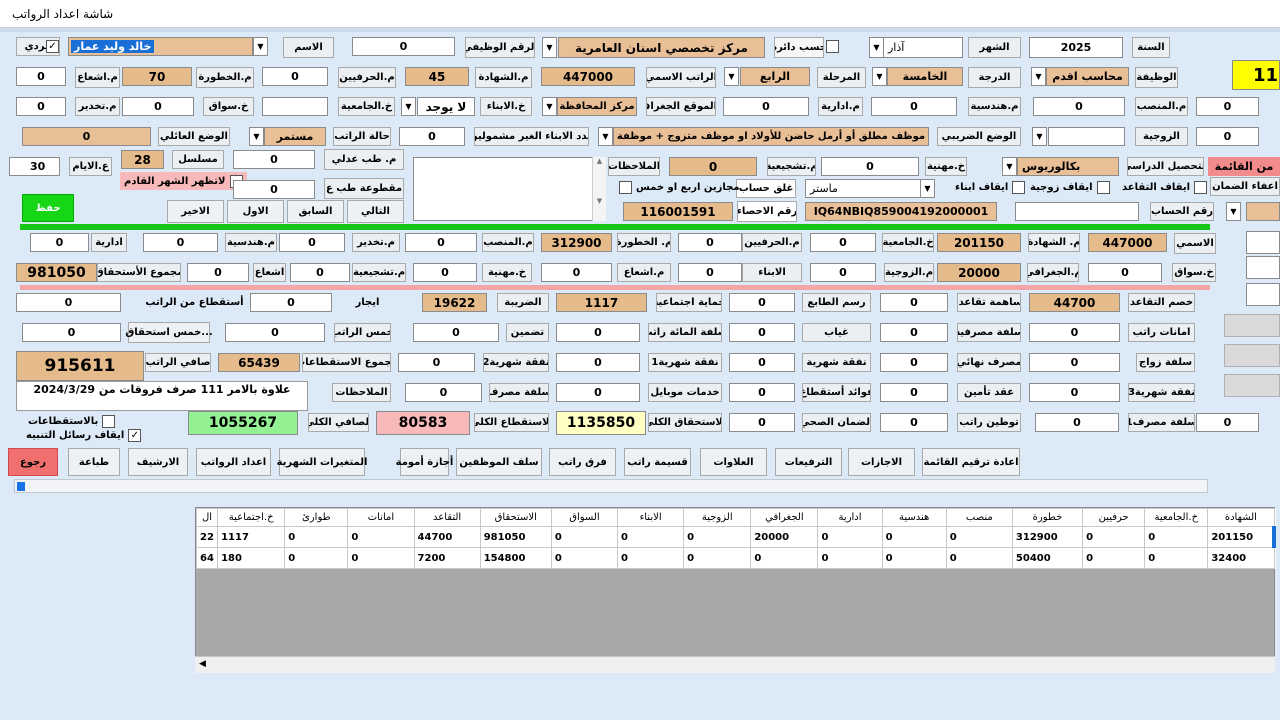  What do you see at coordinates (588, 76) in the screenshot?
I see `nominal-salary-value: 447000` at bounding box center [588, 76].